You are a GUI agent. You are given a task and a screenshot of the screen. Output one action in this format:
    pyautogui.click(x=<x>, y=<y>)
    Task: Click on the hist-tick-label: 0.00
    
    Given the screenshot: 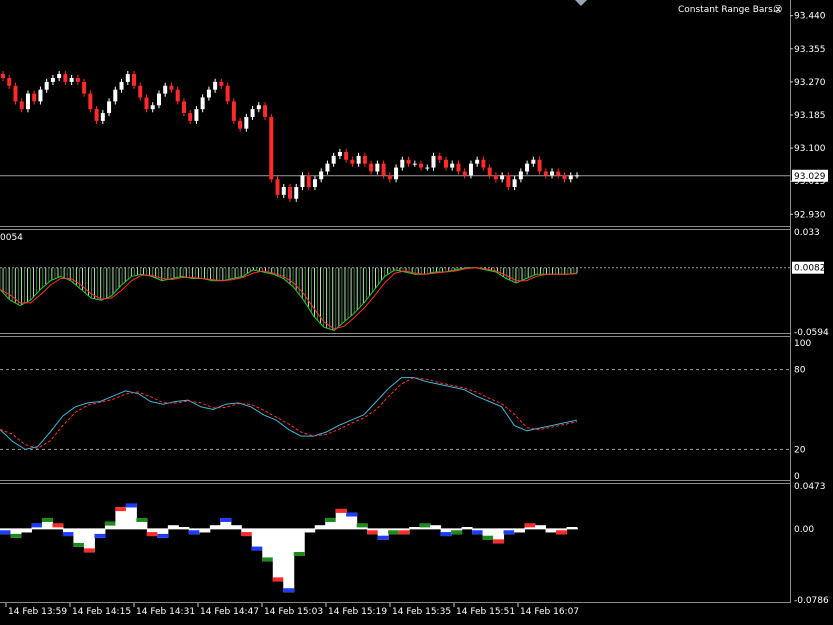 What is the action you would take?
    pyautogui.click(x=804, y=530)
    